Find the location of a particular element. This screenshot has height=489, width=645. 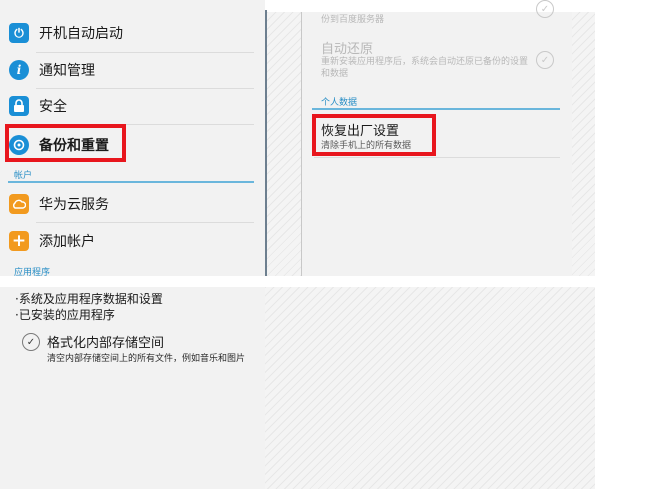

lock-icon is located at coordinates (19, 106).